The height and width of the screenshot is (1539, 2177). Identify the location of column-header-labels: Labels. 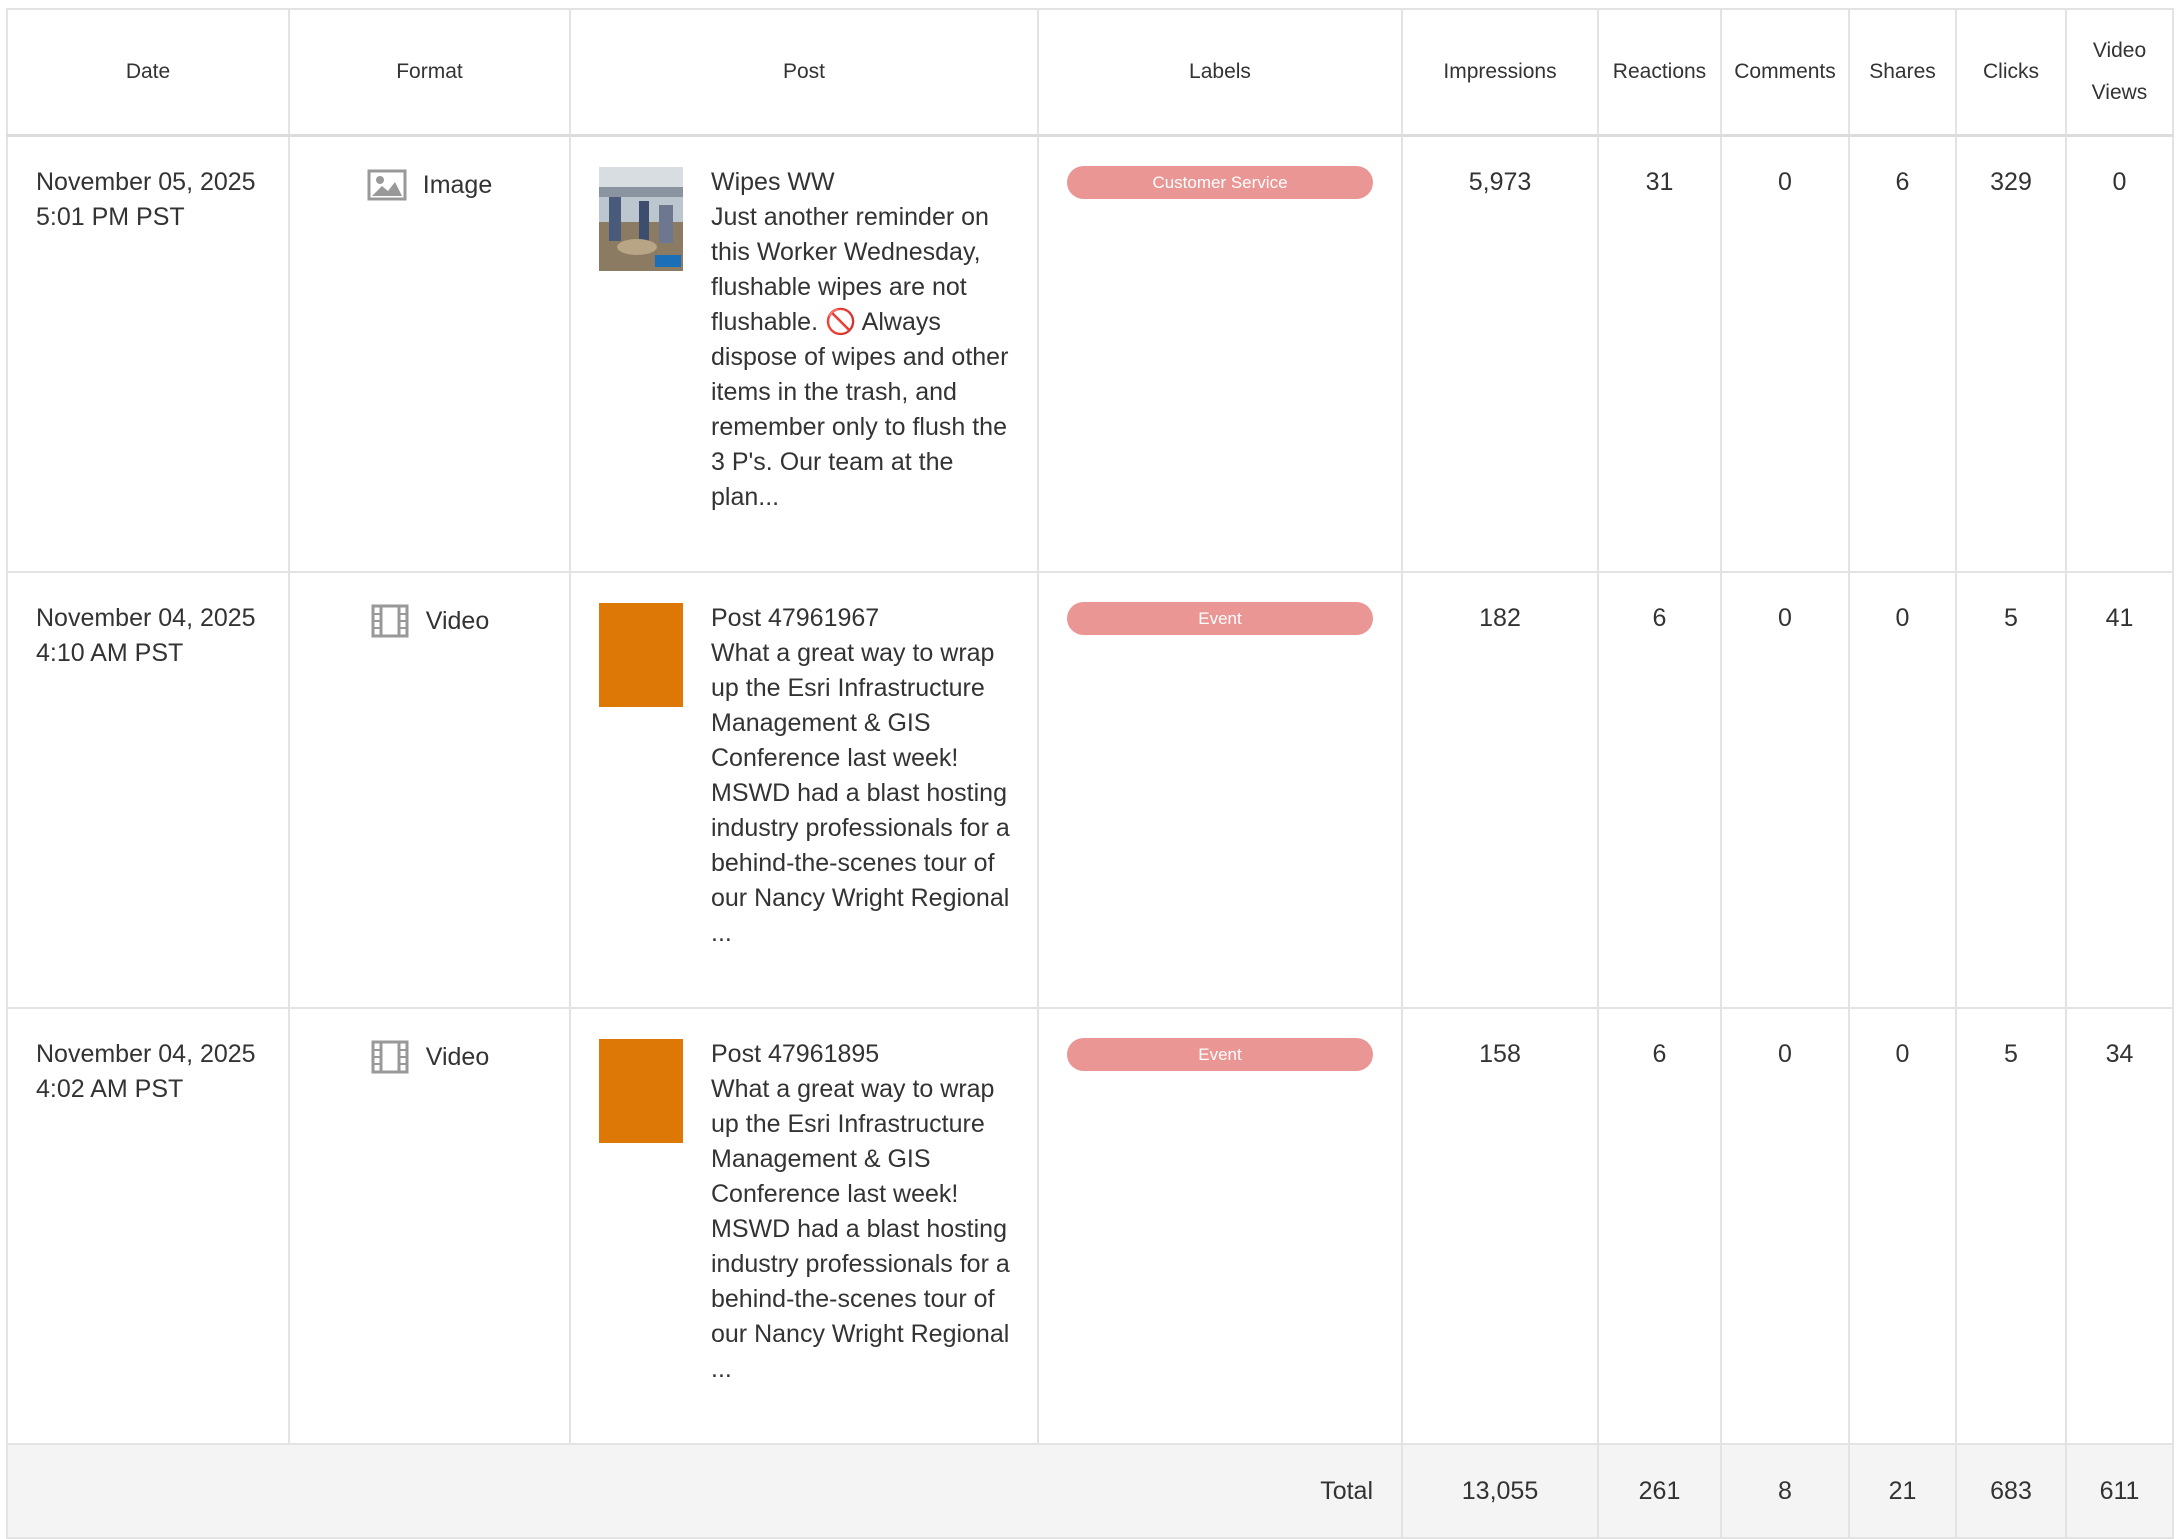
(1220, 72).